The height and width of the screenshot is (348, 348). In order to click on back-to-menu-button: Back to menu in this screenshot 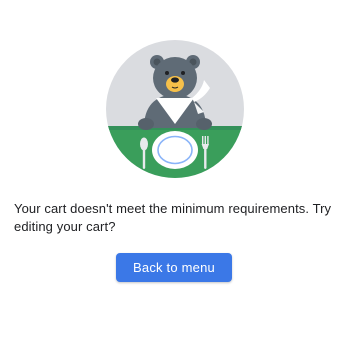, I will do `click(174, 267)`.